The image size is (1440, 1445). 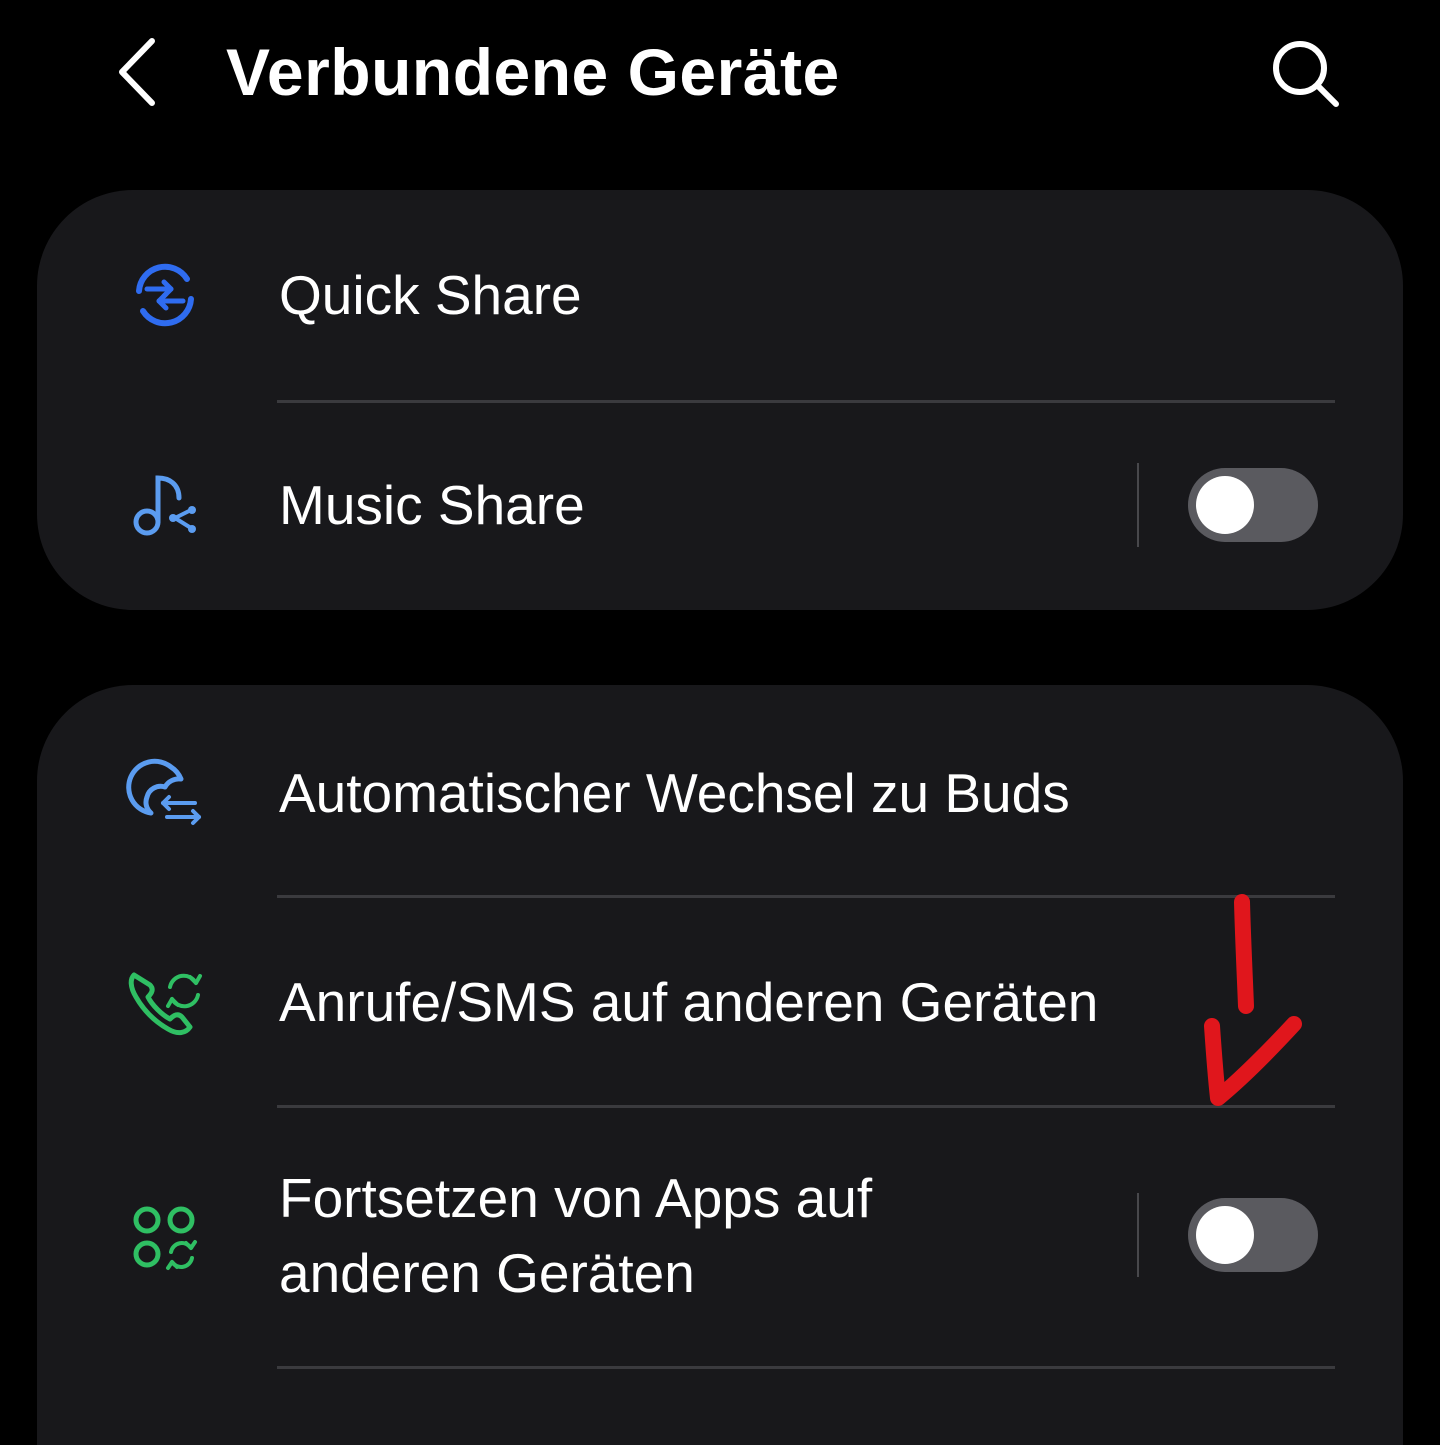 I want to click on back-button, so click(x=136, y=72).